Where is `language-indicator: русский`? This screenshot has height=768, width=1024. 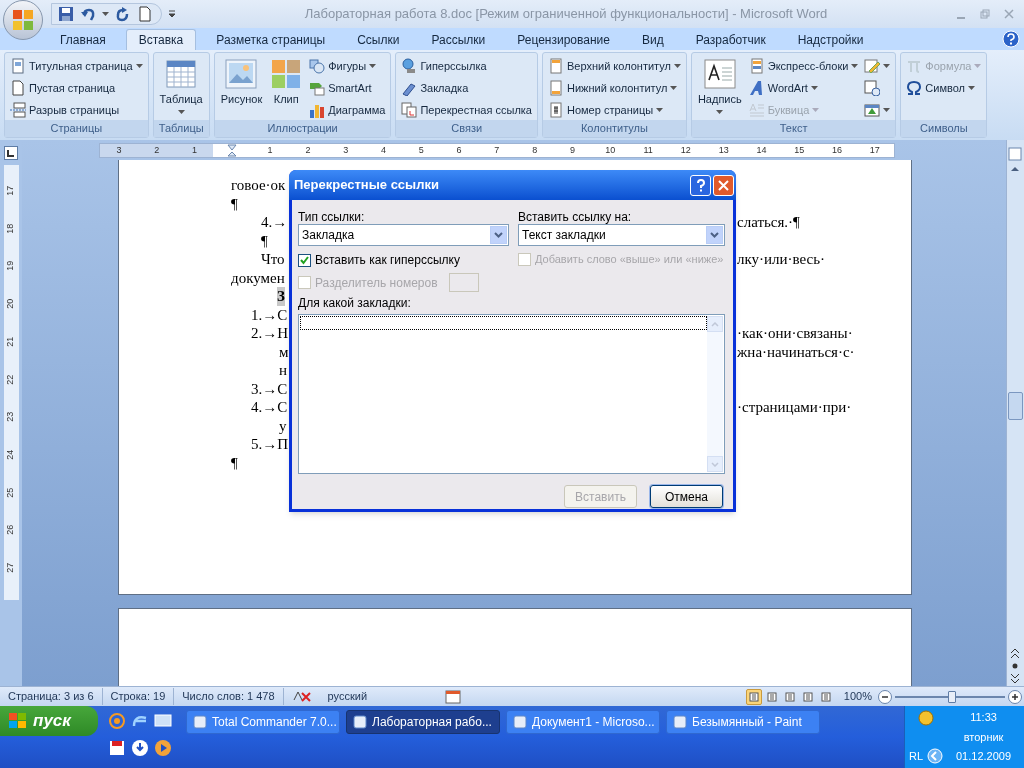 language-indicator: русский is located at coordinates (347, 696).